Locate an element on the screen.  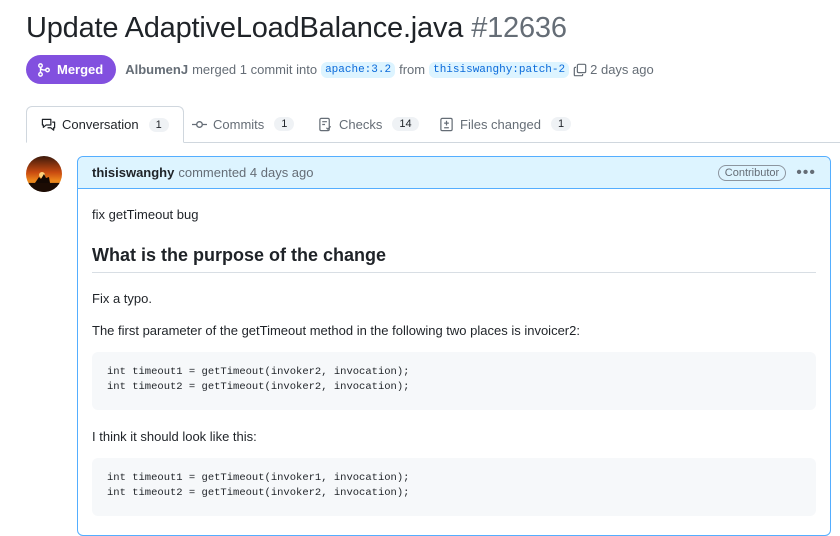
tab-checks: Checks 14 is located at coordinates (368, 124).